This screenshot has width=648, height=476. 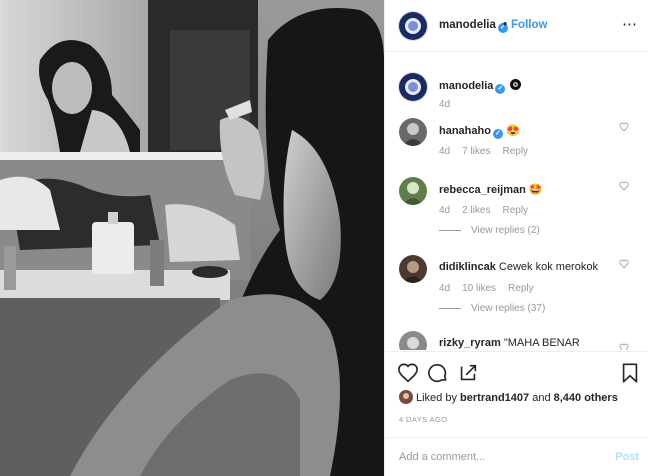 I want to click on comment-username: rizky_ryram "MAHA BENAR, so click(x=509, y=343).